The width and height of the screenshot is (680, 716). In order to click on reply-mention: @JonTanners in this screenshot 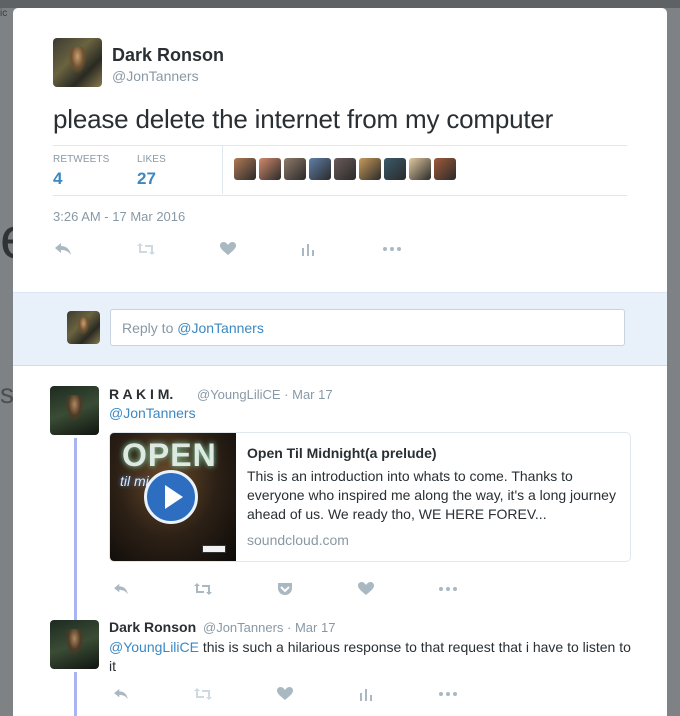, I will do `click(220, 328)`.